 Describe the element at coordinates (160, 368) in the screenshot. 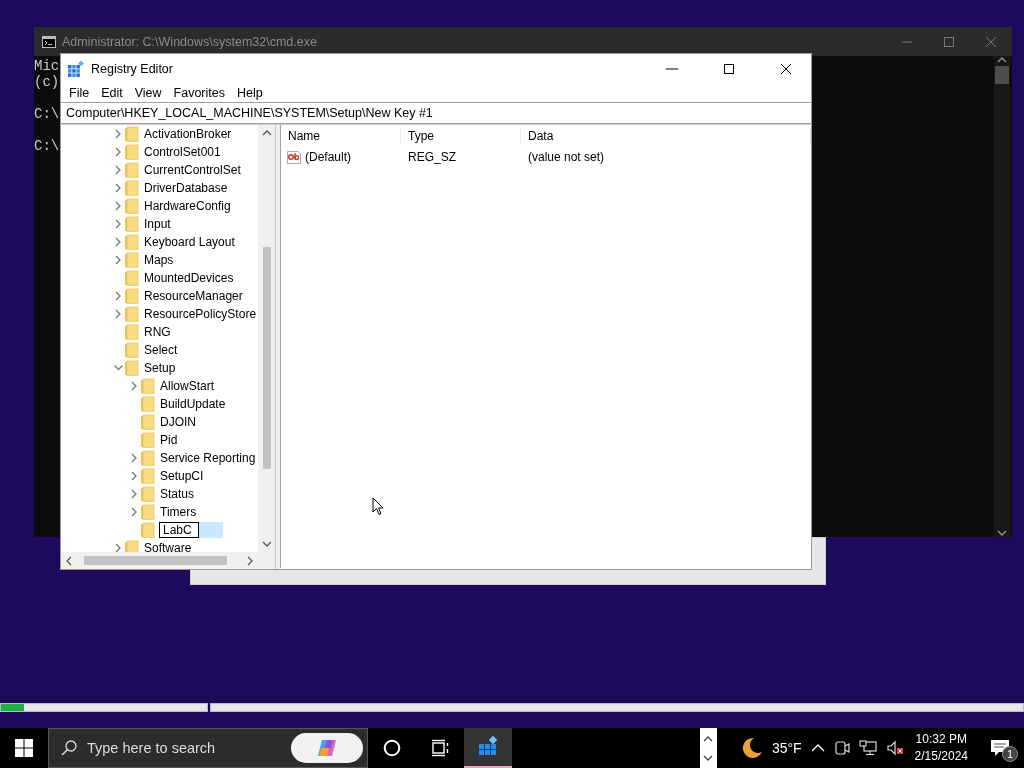

I see `tree-item: Setup` at that location.